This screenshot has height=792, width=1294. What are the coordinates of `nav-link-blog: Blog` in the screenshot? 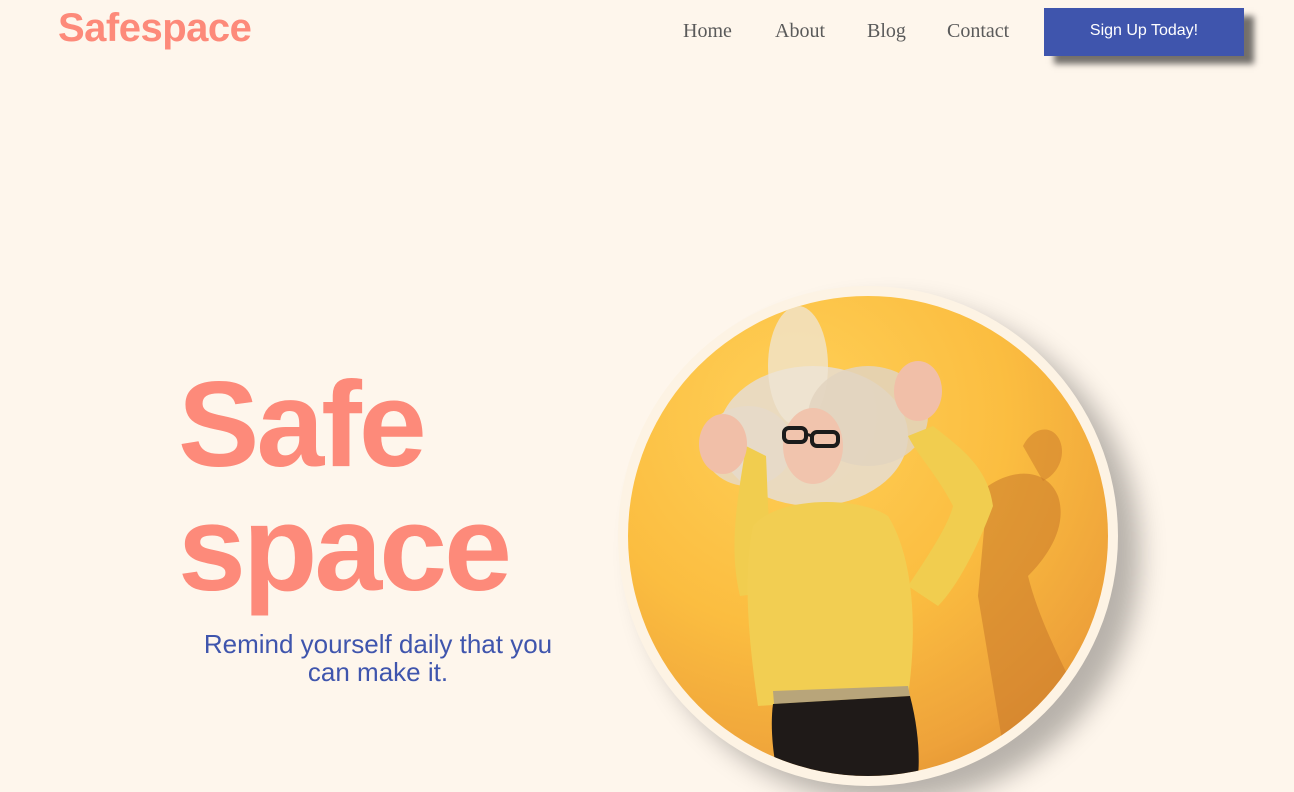 It's located at (886, 31).